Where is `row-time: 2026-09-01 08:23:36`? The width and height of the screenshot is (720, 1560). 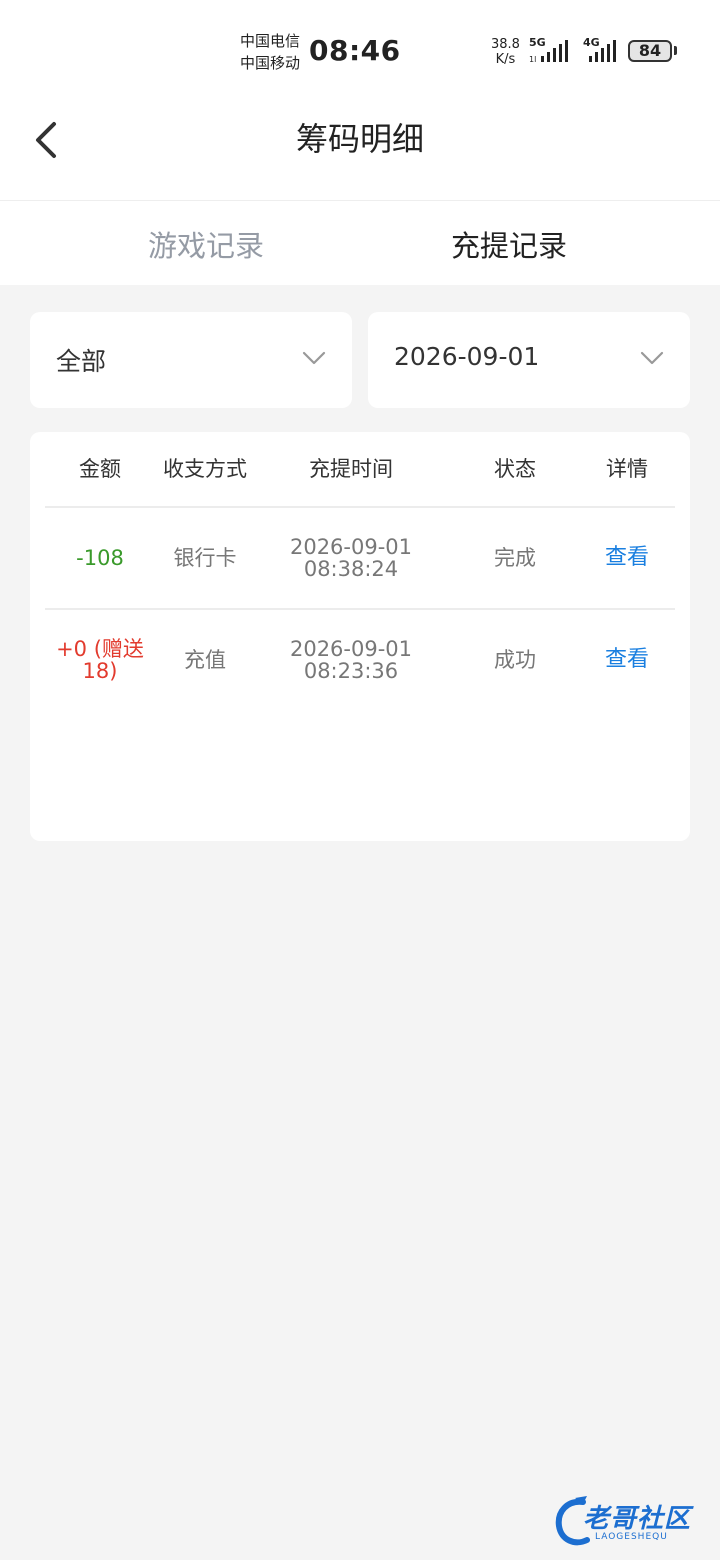
row-time: 2026-09-01 08:23:36 is located at coordinates (351, 660).